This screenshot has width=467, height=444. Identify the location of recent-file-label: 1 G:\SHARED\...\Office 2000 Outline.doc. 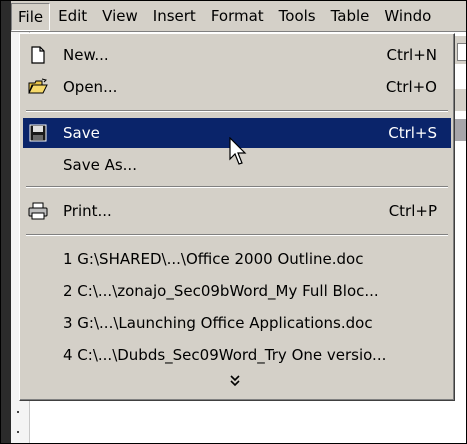
(213, 259).